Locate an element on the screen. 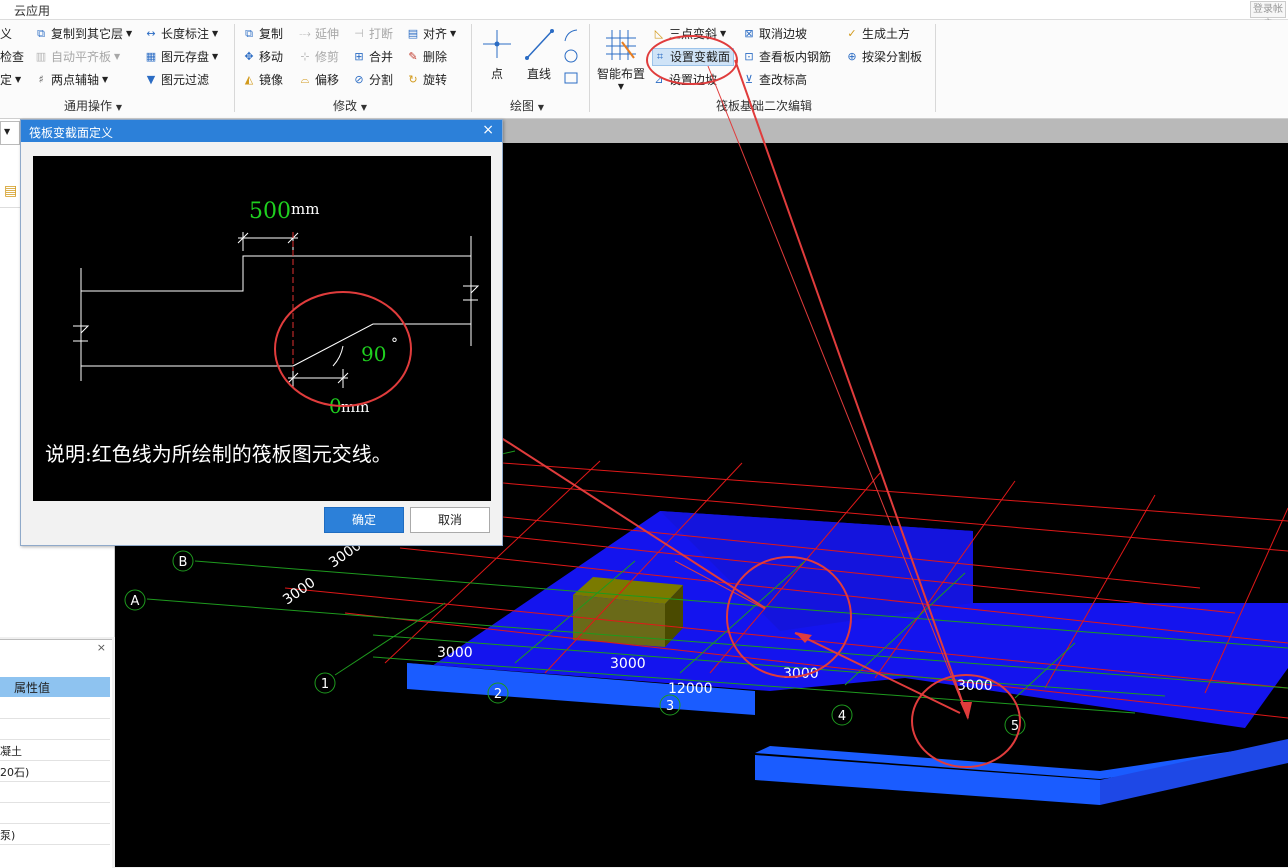  ok-button: 确定 is located at coordinates (364, 520).